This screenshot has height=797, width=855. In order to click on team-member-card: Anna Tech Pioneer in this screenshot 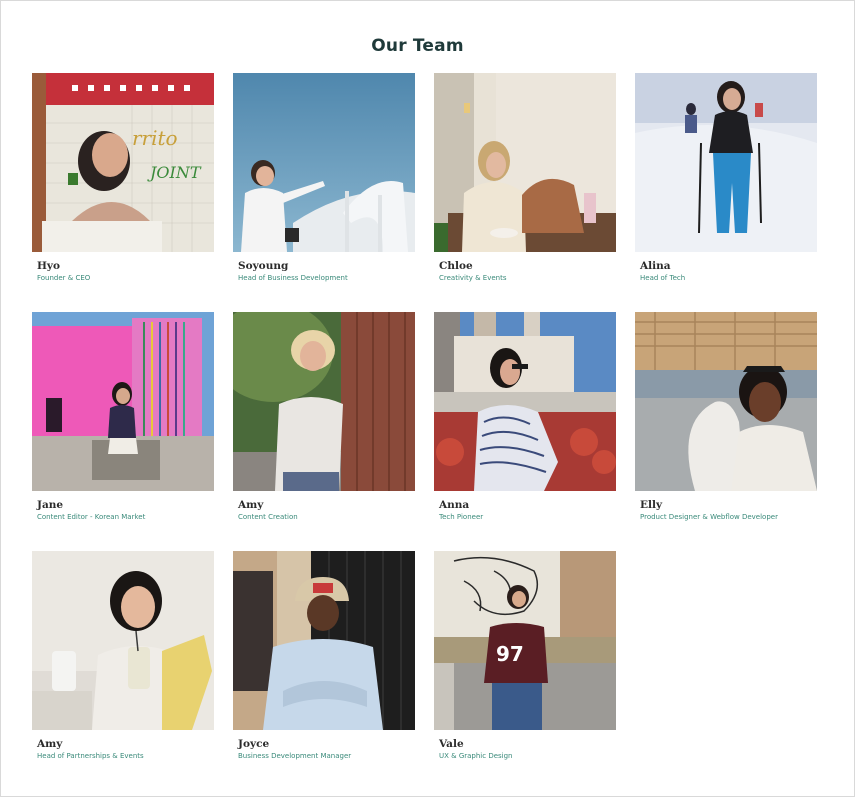, I will do `click(525, 431)`.